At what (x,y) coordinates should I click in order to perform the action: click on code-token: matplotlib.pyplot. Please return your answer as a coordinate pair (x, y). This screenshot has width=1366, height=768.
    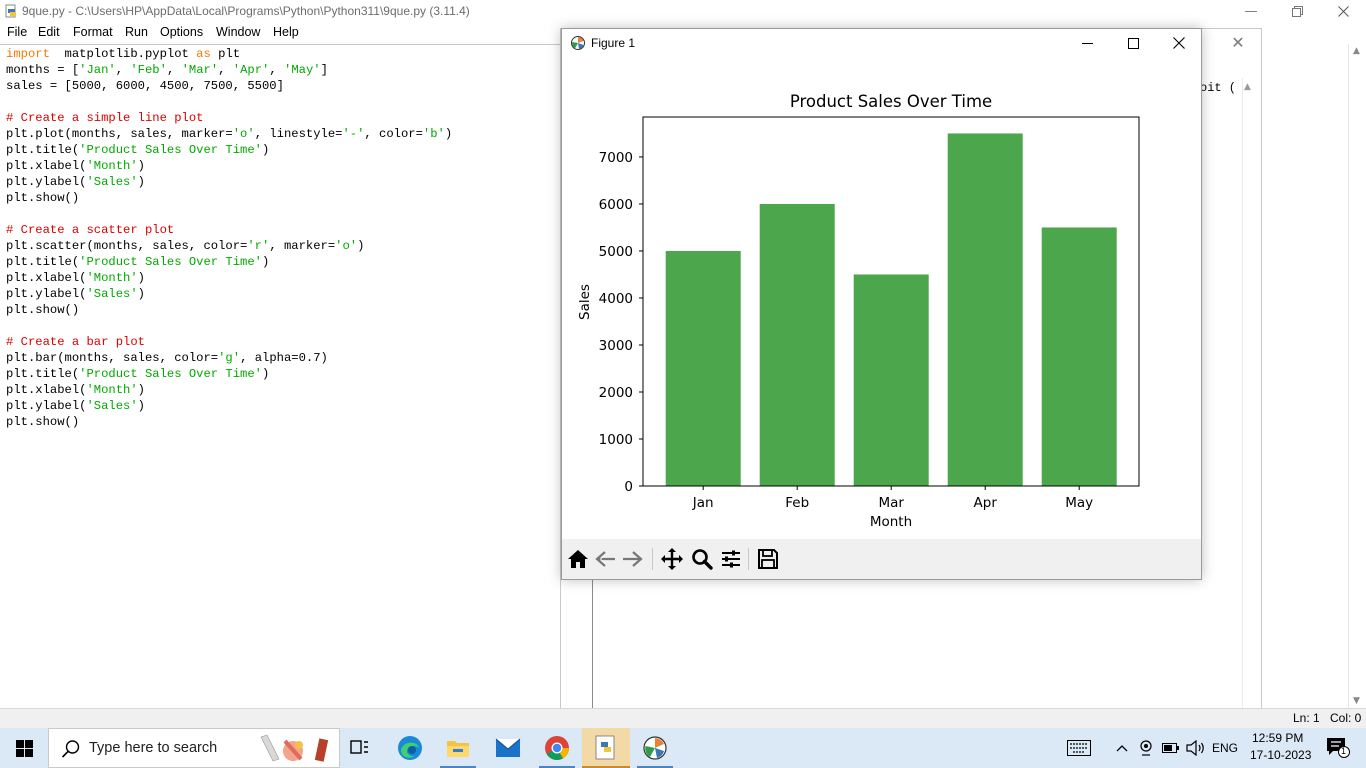
    Looking at the image, I should click on (123, 54).